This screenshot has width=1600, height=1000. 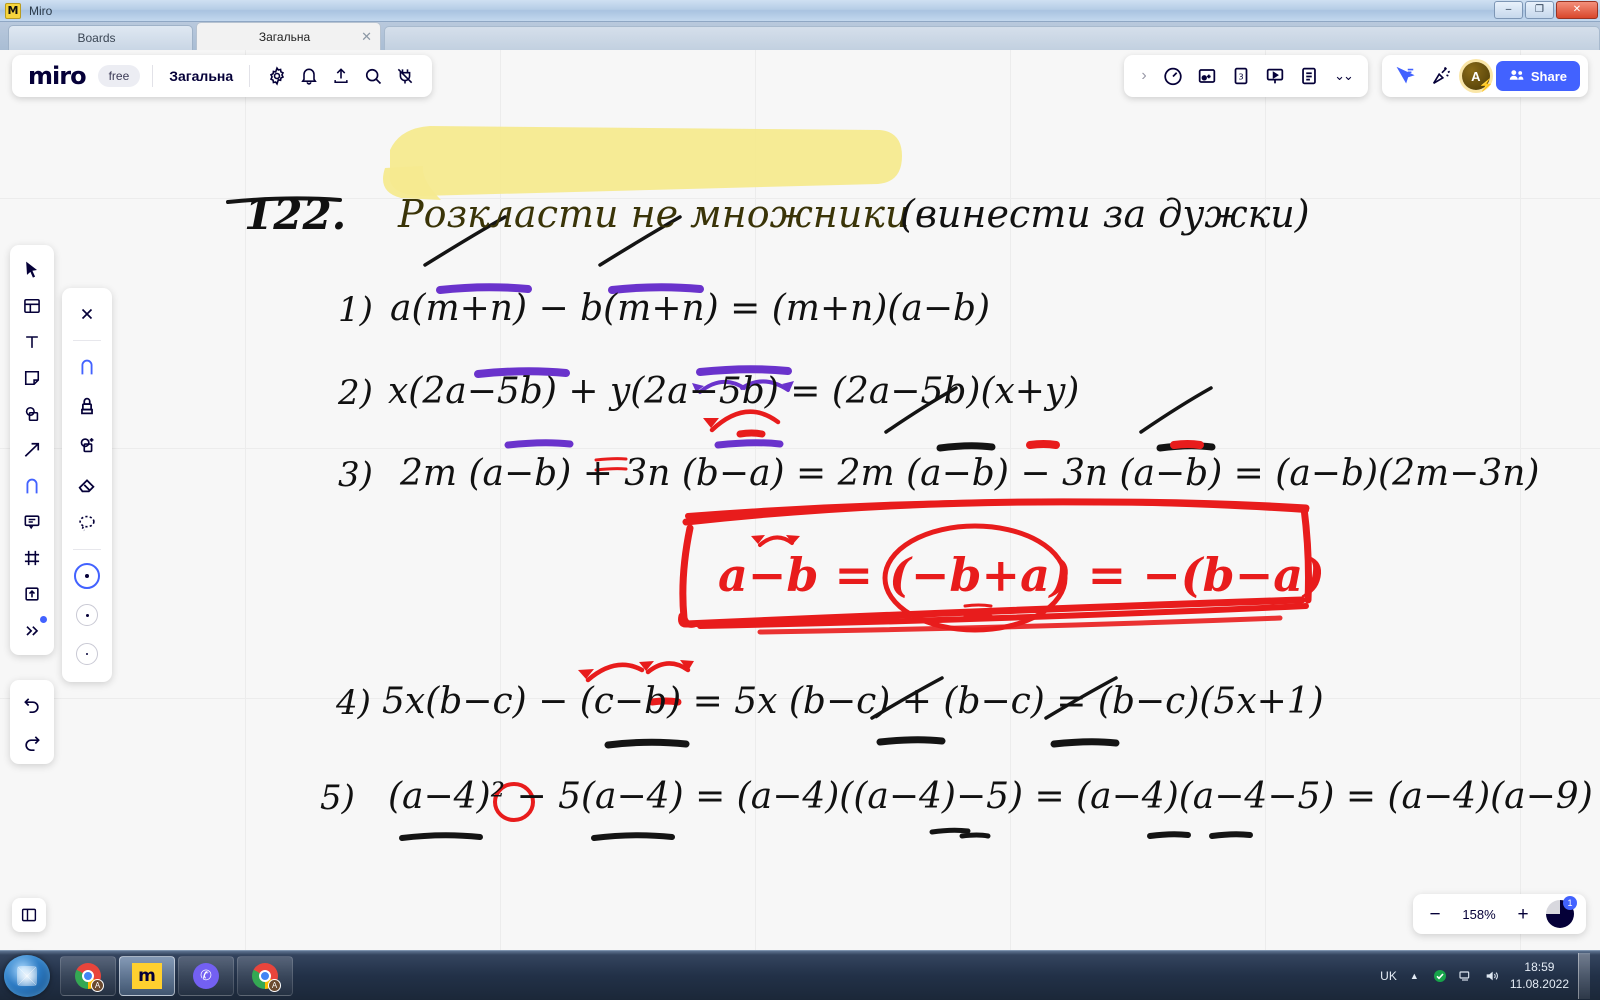 What do you see at coordinates (1539, 967) in the screenshot?
I see `clock-time: 18:59` at bounding box center [1539, 967].